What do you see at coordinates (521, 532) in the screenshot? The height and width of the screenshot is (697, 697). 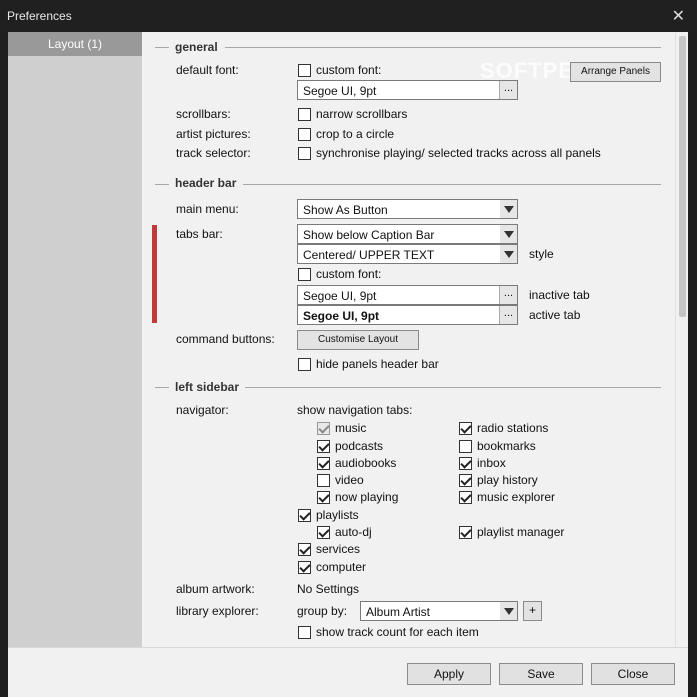 I see `playlist-manager-label: playlist manager` at bounding box center [521, 532].